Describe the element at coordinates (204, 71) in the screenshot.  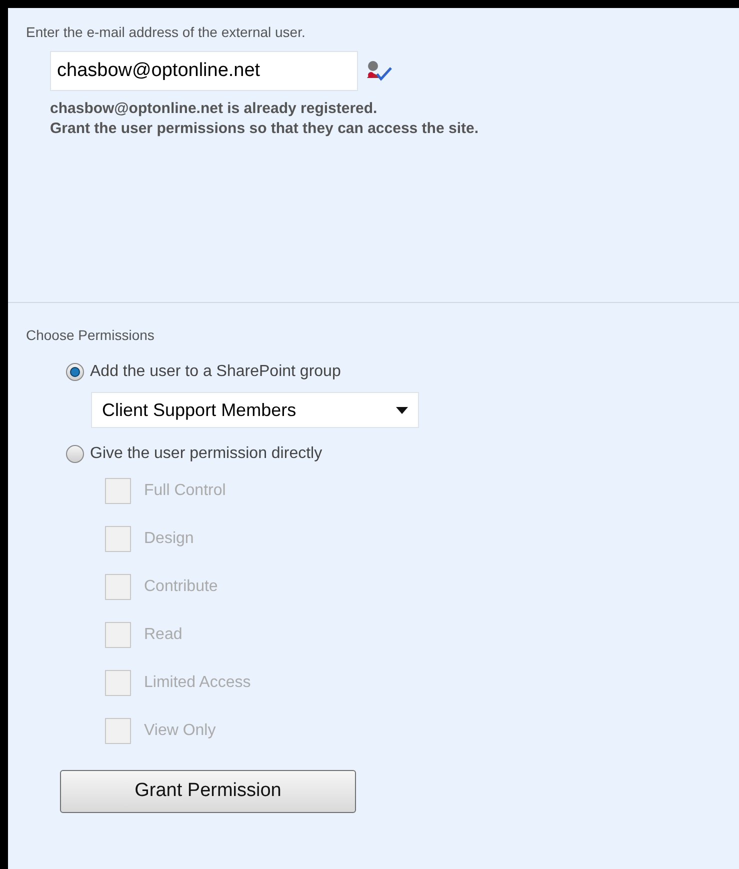
I see `email-field: chasbow@optonline.net` at that location.